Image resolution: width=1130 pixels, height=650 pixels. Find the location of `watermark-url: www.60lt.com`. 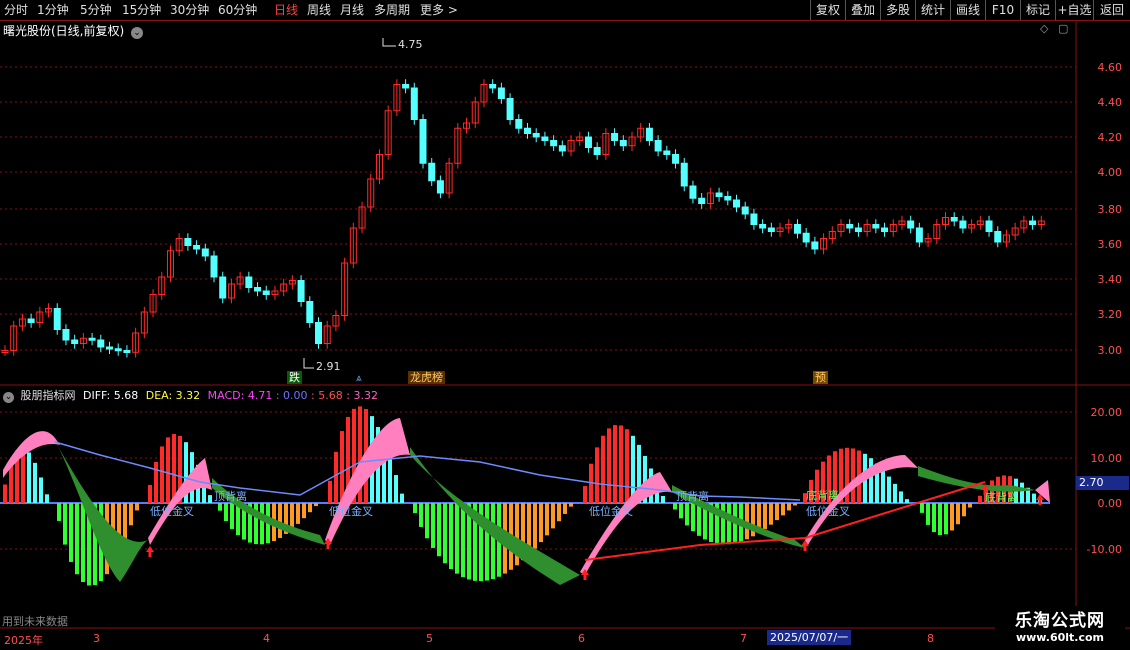

watermark-url: www.60lt.com is located at coordinates (1060, 637).